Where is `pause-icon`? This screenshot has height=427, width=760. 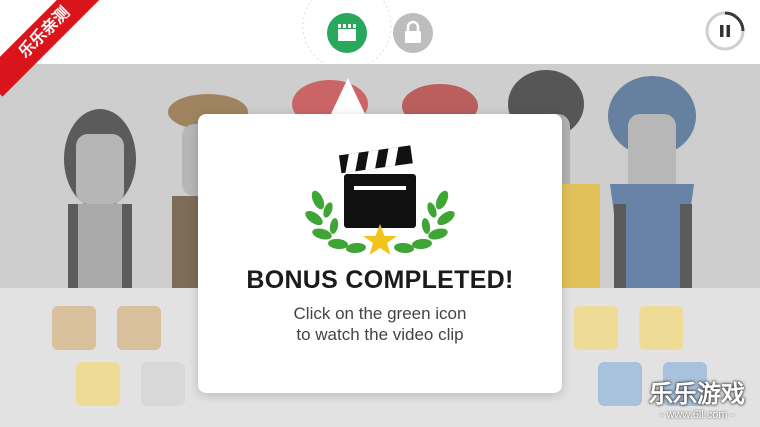
pause-icon is located at coordinates (725, 31).